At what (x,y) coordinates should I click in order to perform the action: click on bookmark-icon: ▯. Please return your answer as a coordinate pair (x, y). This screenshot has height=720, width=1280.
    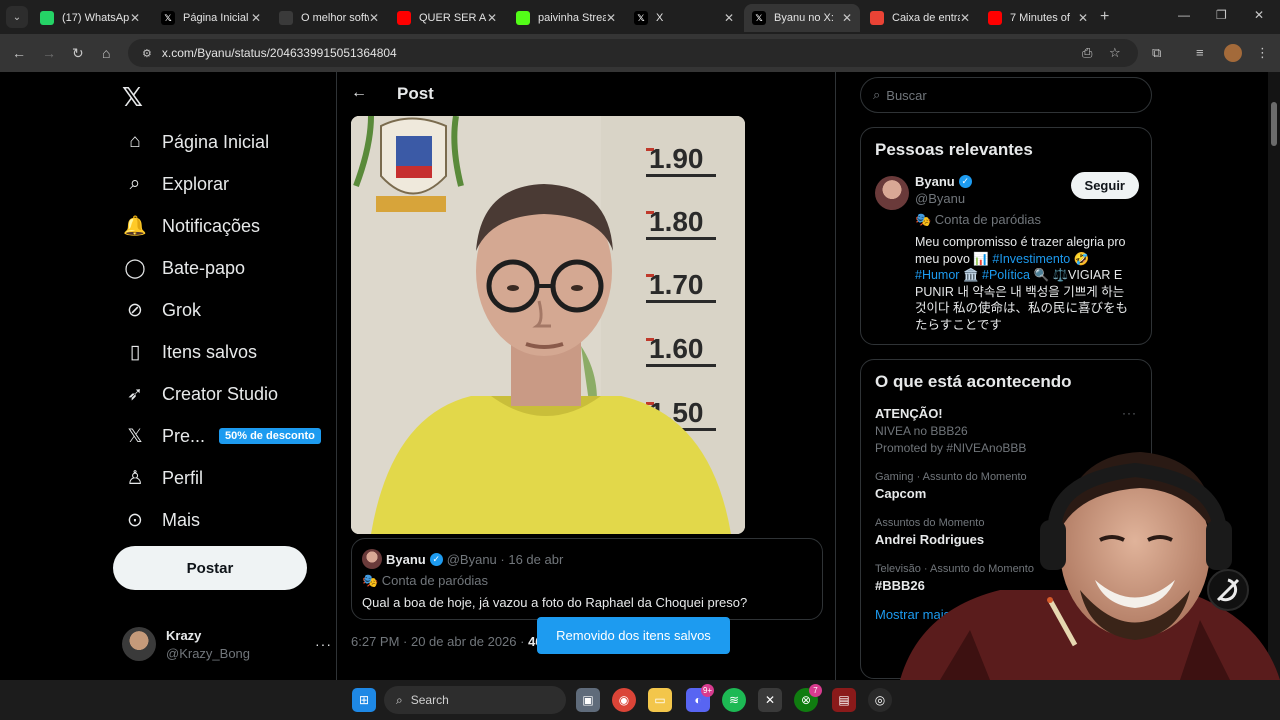
    Looking at the image, I should click on (135, 352).